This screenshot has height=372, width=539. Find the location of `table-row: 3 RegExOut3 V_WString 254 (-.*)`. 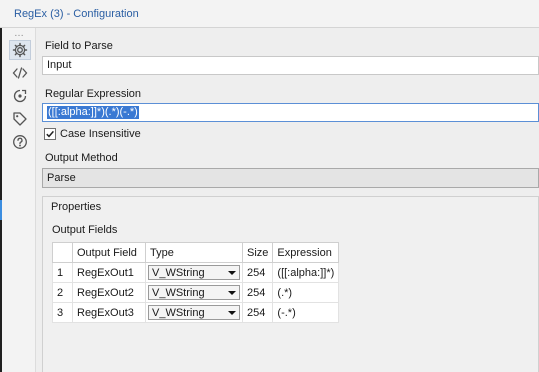

table-row: 3 RegExOut3 V_WString 254 (-.*) is located at coordinates (196, 312).